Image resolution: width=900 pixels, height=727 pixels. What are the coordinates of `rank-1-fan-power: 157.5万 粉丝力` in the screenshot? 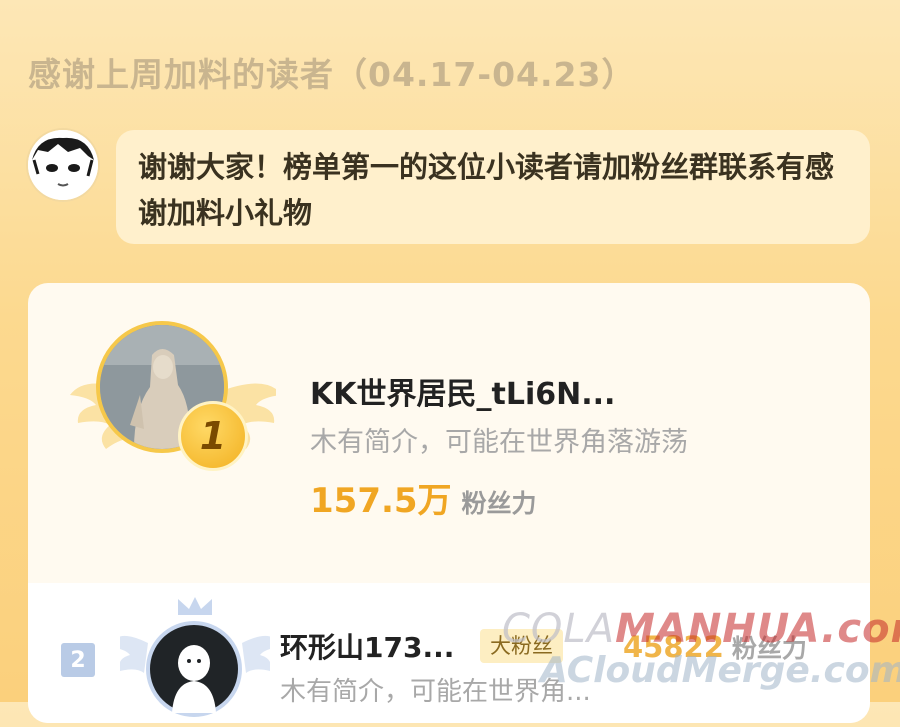 It's located at (423, 497).